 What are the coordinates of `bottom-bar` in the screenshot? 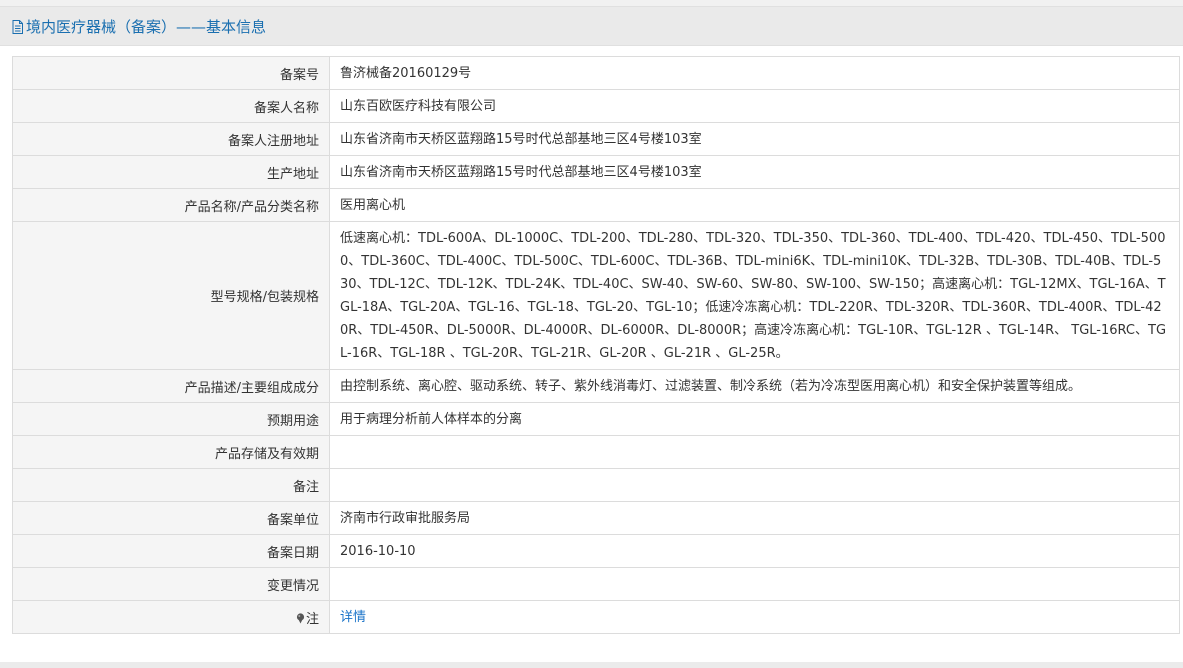 It's located at (591, 665).